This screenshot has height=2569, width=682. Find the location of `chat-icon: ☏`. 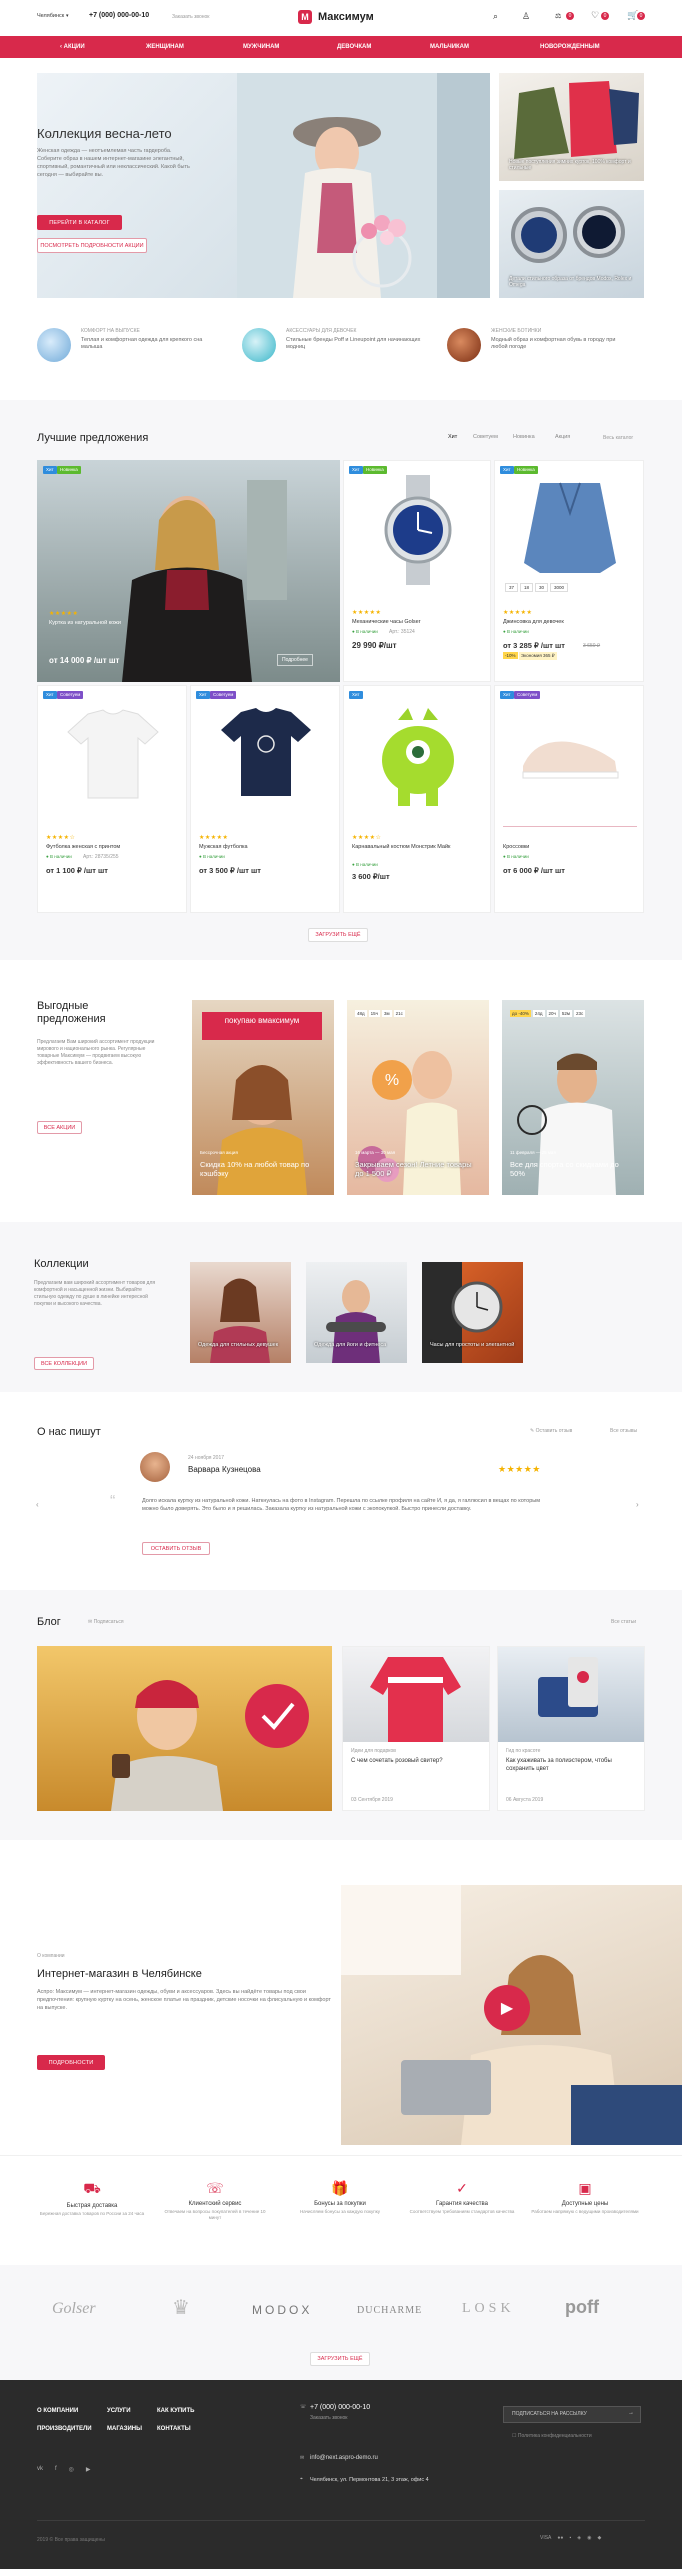

chat-icon: ☏ is located at coordinates (215, 2188).